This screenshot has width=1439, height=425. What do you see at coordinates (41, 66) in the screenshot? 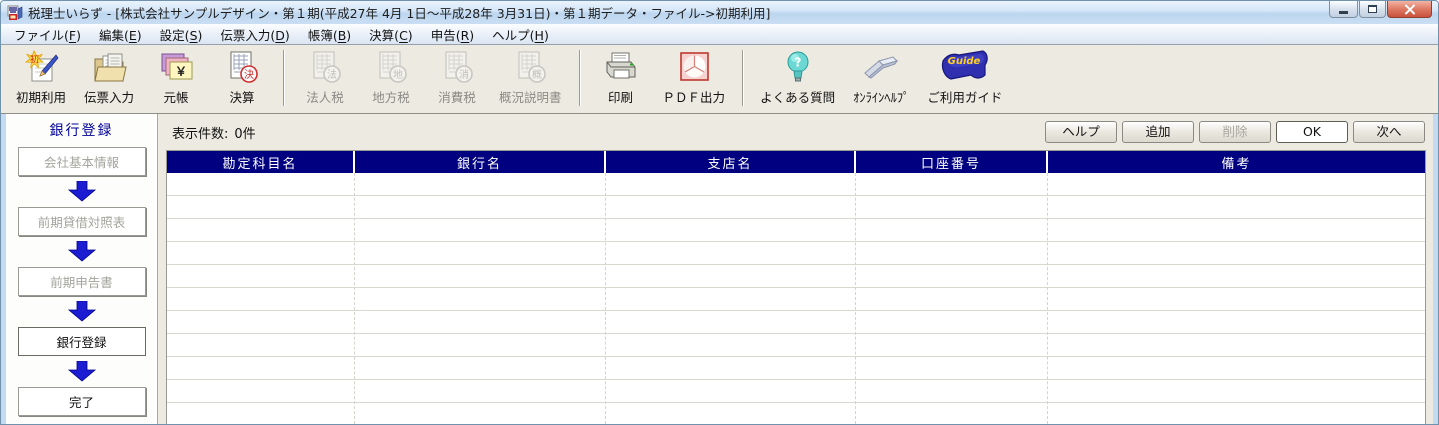
I see `initial-use-icon: 初` at bounding box center [41, 66].